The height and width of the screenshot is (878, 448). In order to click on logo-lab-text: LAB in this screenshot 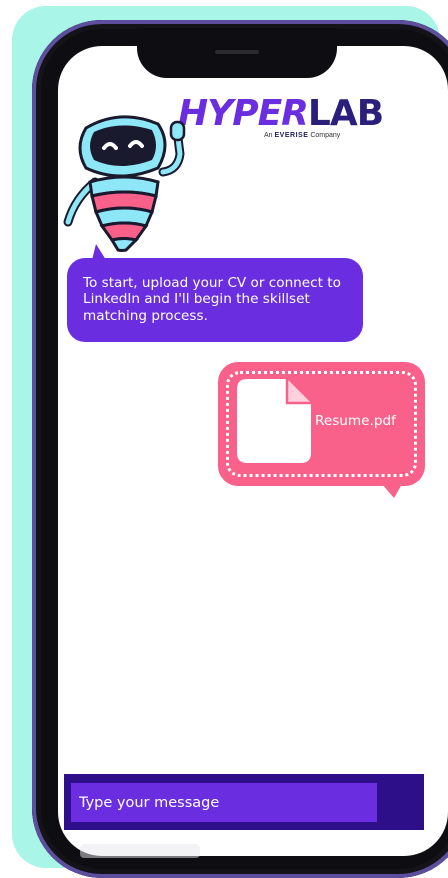, I will do `click(345, 113)`.